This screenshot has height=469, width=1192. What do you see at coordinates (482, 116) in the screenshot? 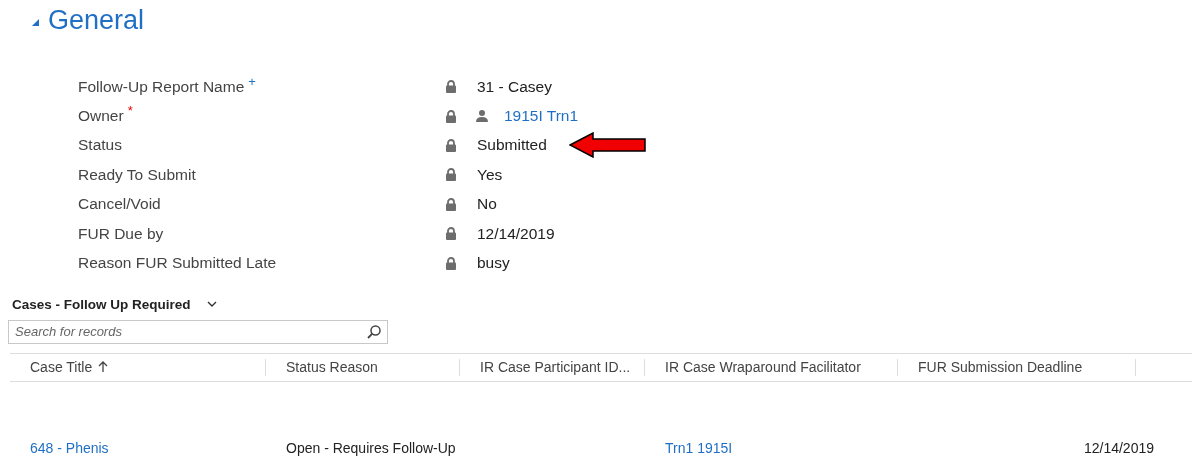
I see `person-icon` at bounding box center [482, 116].